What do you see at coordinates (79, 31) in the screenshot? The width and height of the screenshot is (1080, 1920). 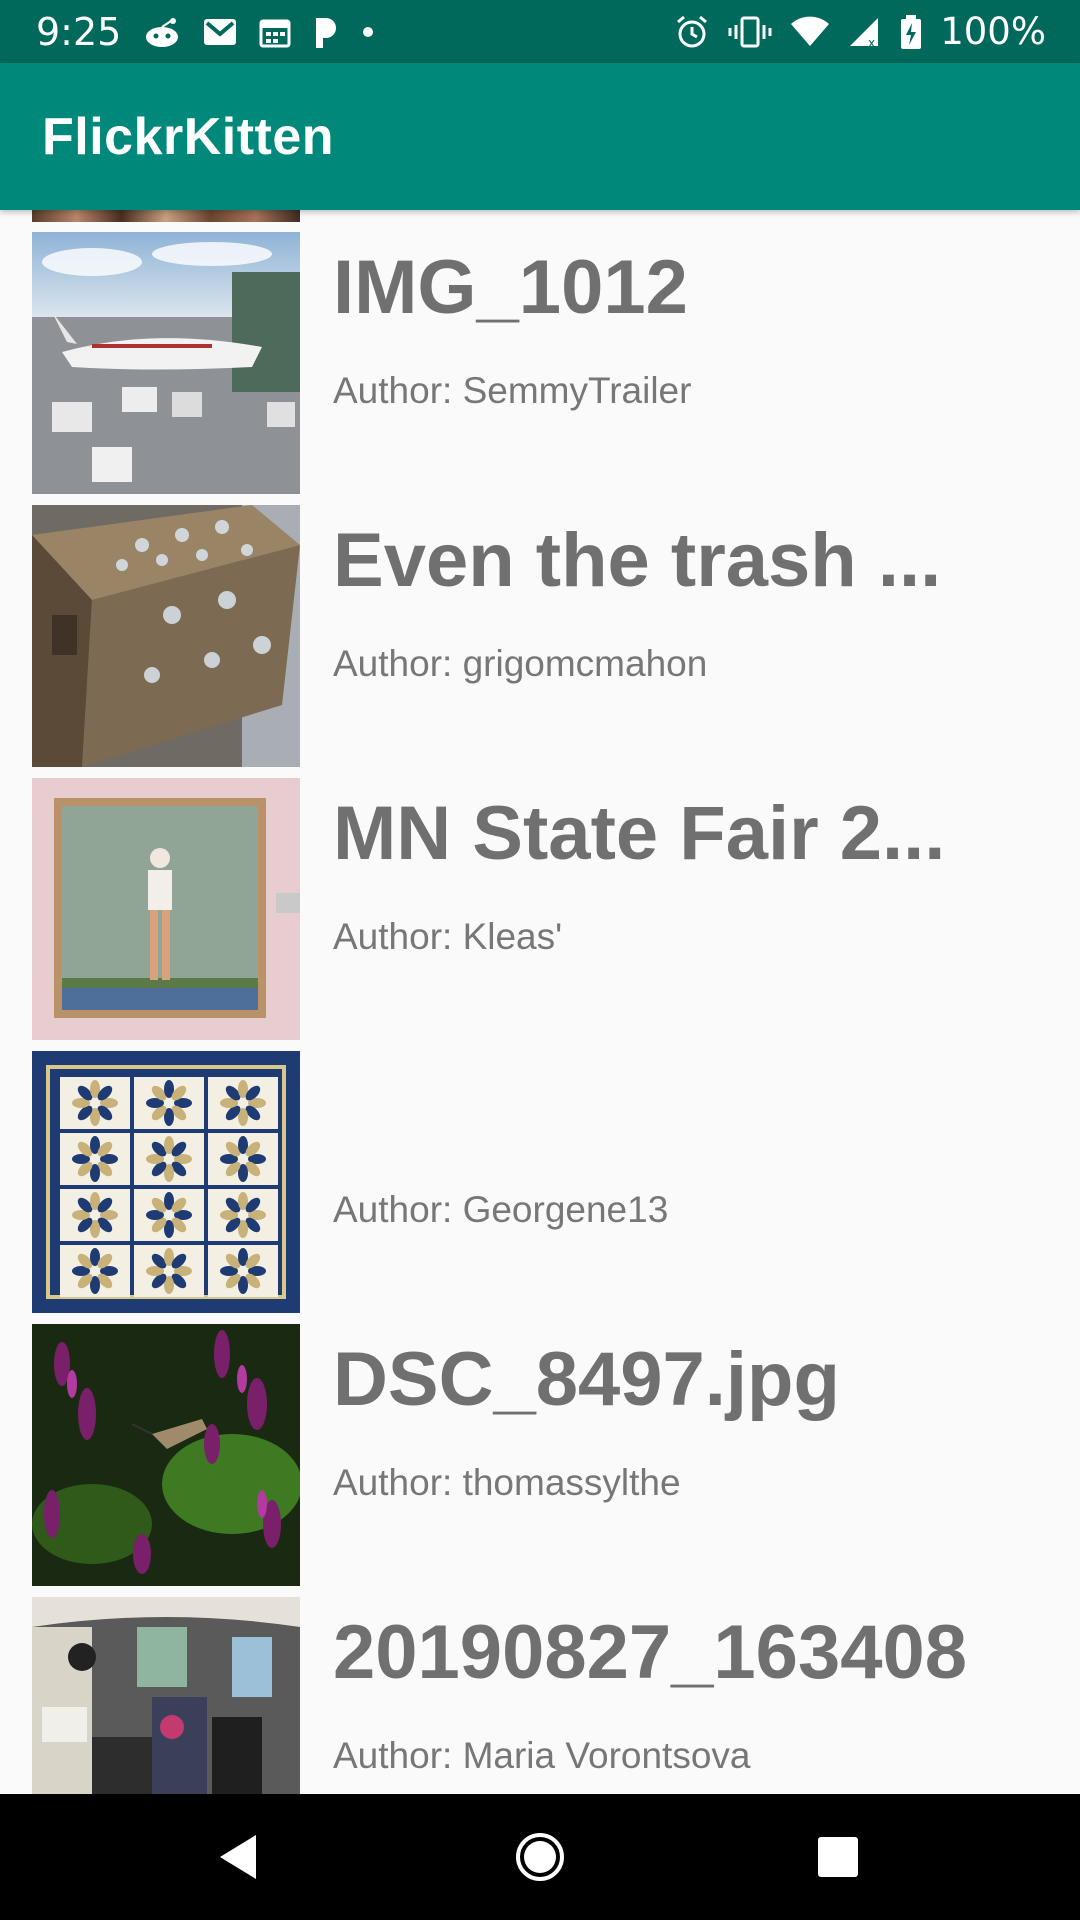 I see `status-time: 9:25` at bounding box center [79, 31].